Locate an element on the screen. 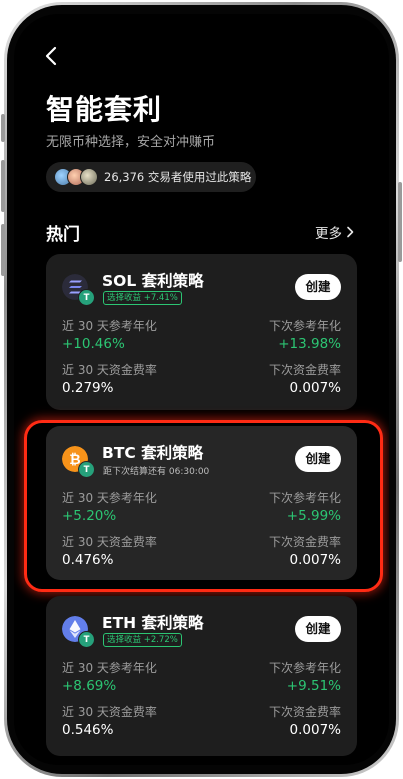 This screenshot has width=403, height=779. volume-up-button is located at coordinates (3, 186).